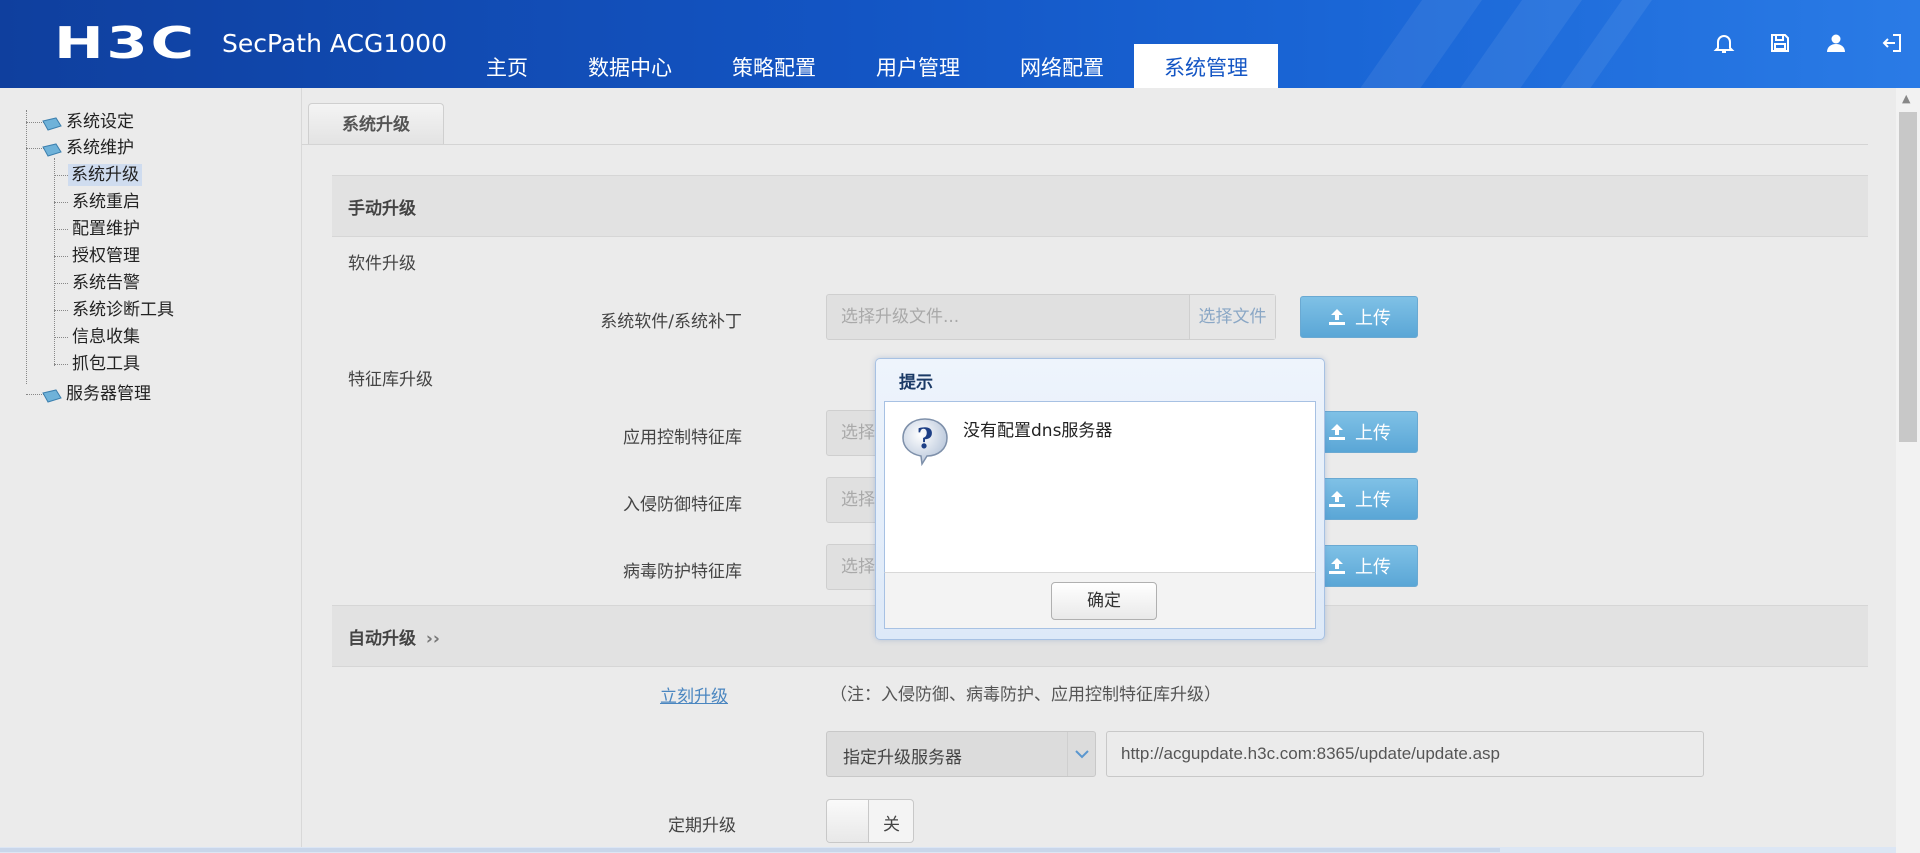  I want to click on choose-file-button: 选择文件, so click(1232, 317).